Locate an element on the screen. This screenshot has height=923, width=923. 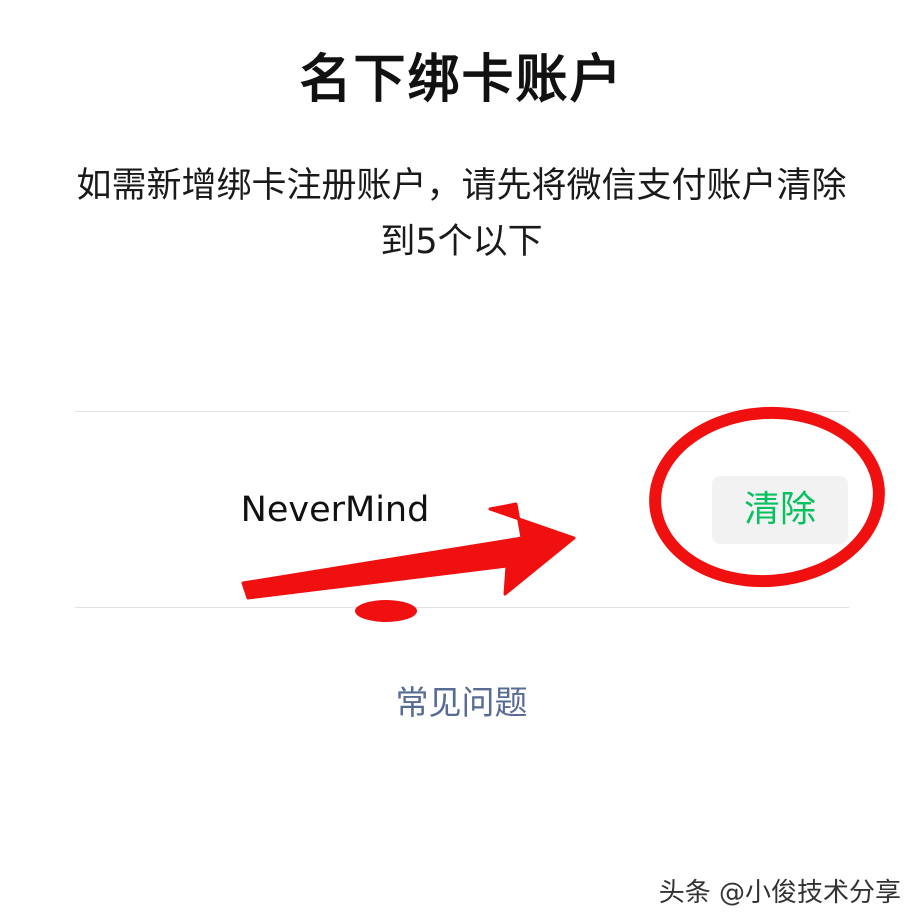
divider-top is located at coordinates (462, 411).